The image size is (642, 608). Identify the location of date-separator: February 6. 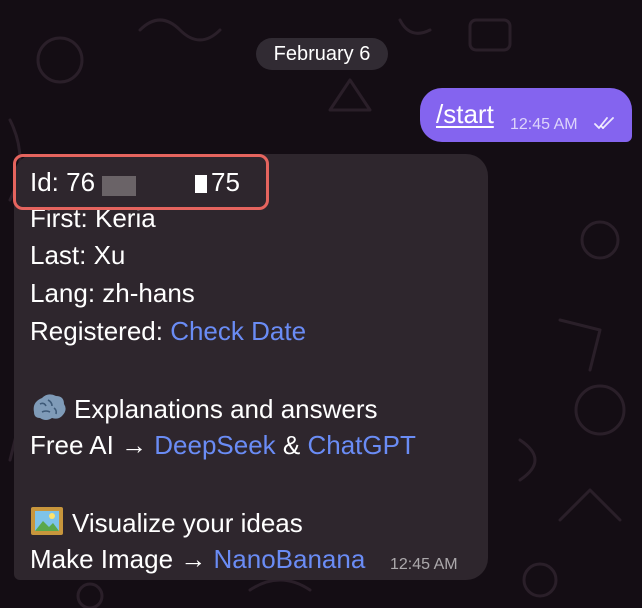
(322, 54).